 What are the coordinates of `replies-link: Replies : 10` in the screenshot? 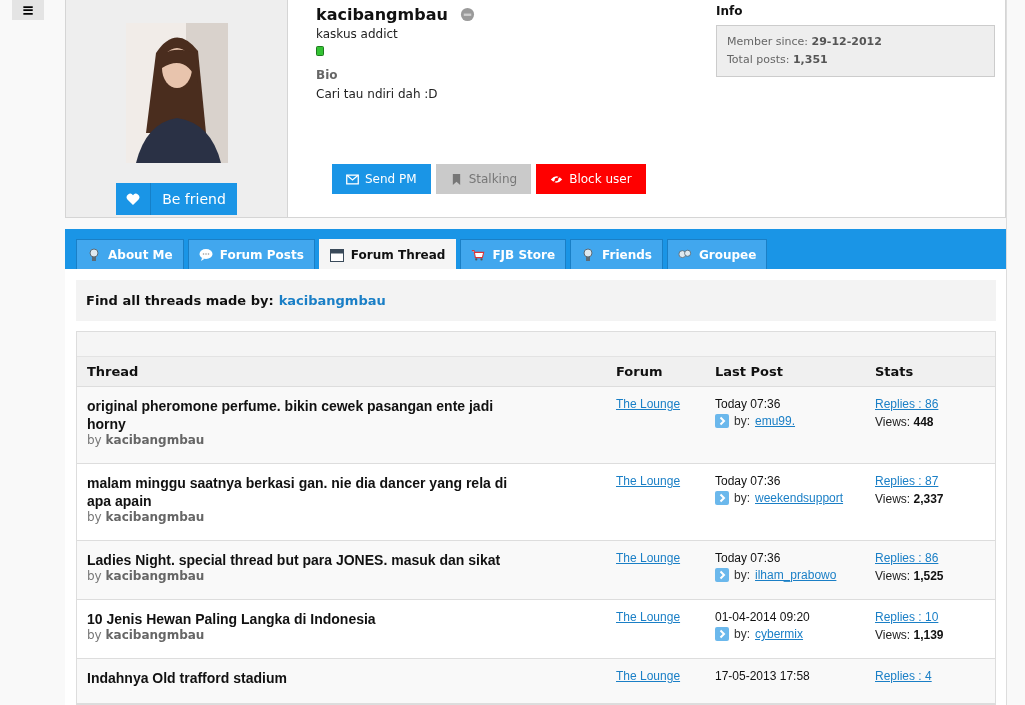 It's located at (907, 617).